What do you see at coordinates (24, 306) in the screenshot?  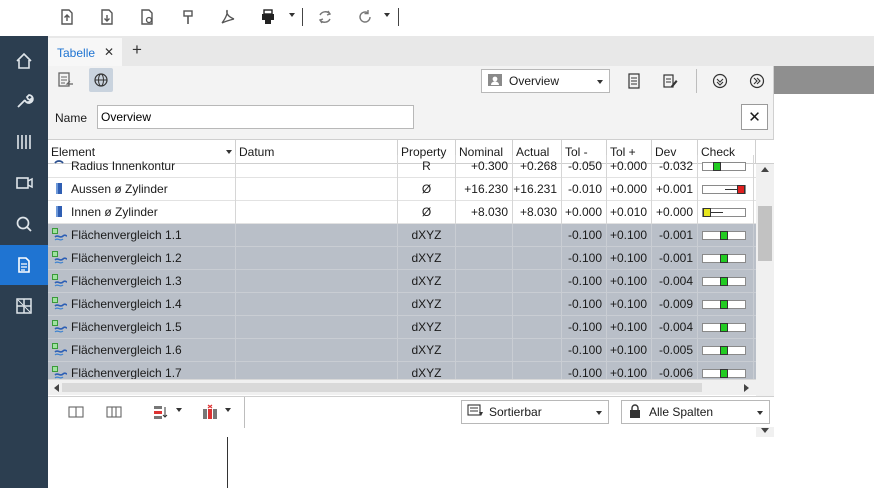 I see `grid-icon` at bounding box center [24, 306].